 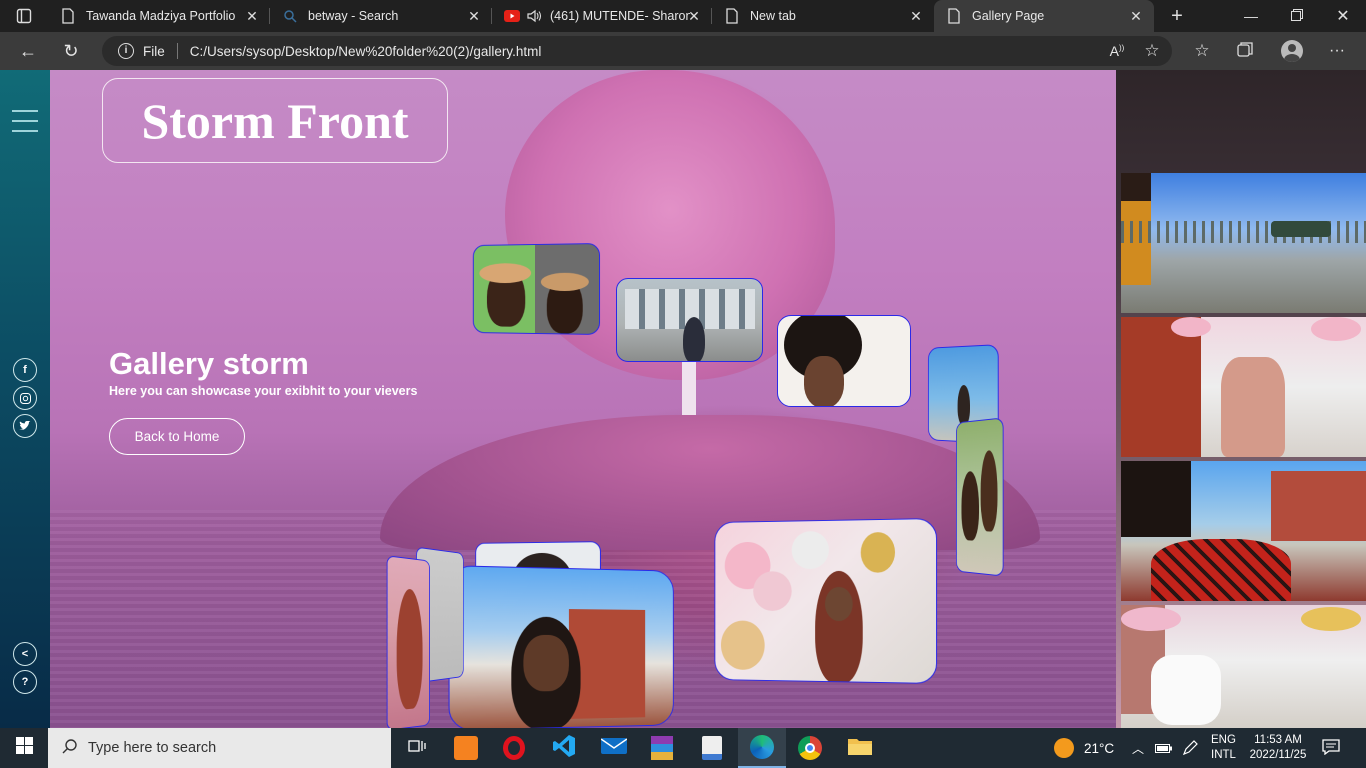 What do you see at coordinates (177, 436) in the screenshot?
I see `back-to-home-button: Back to Home` at bounding box center [177, 436].